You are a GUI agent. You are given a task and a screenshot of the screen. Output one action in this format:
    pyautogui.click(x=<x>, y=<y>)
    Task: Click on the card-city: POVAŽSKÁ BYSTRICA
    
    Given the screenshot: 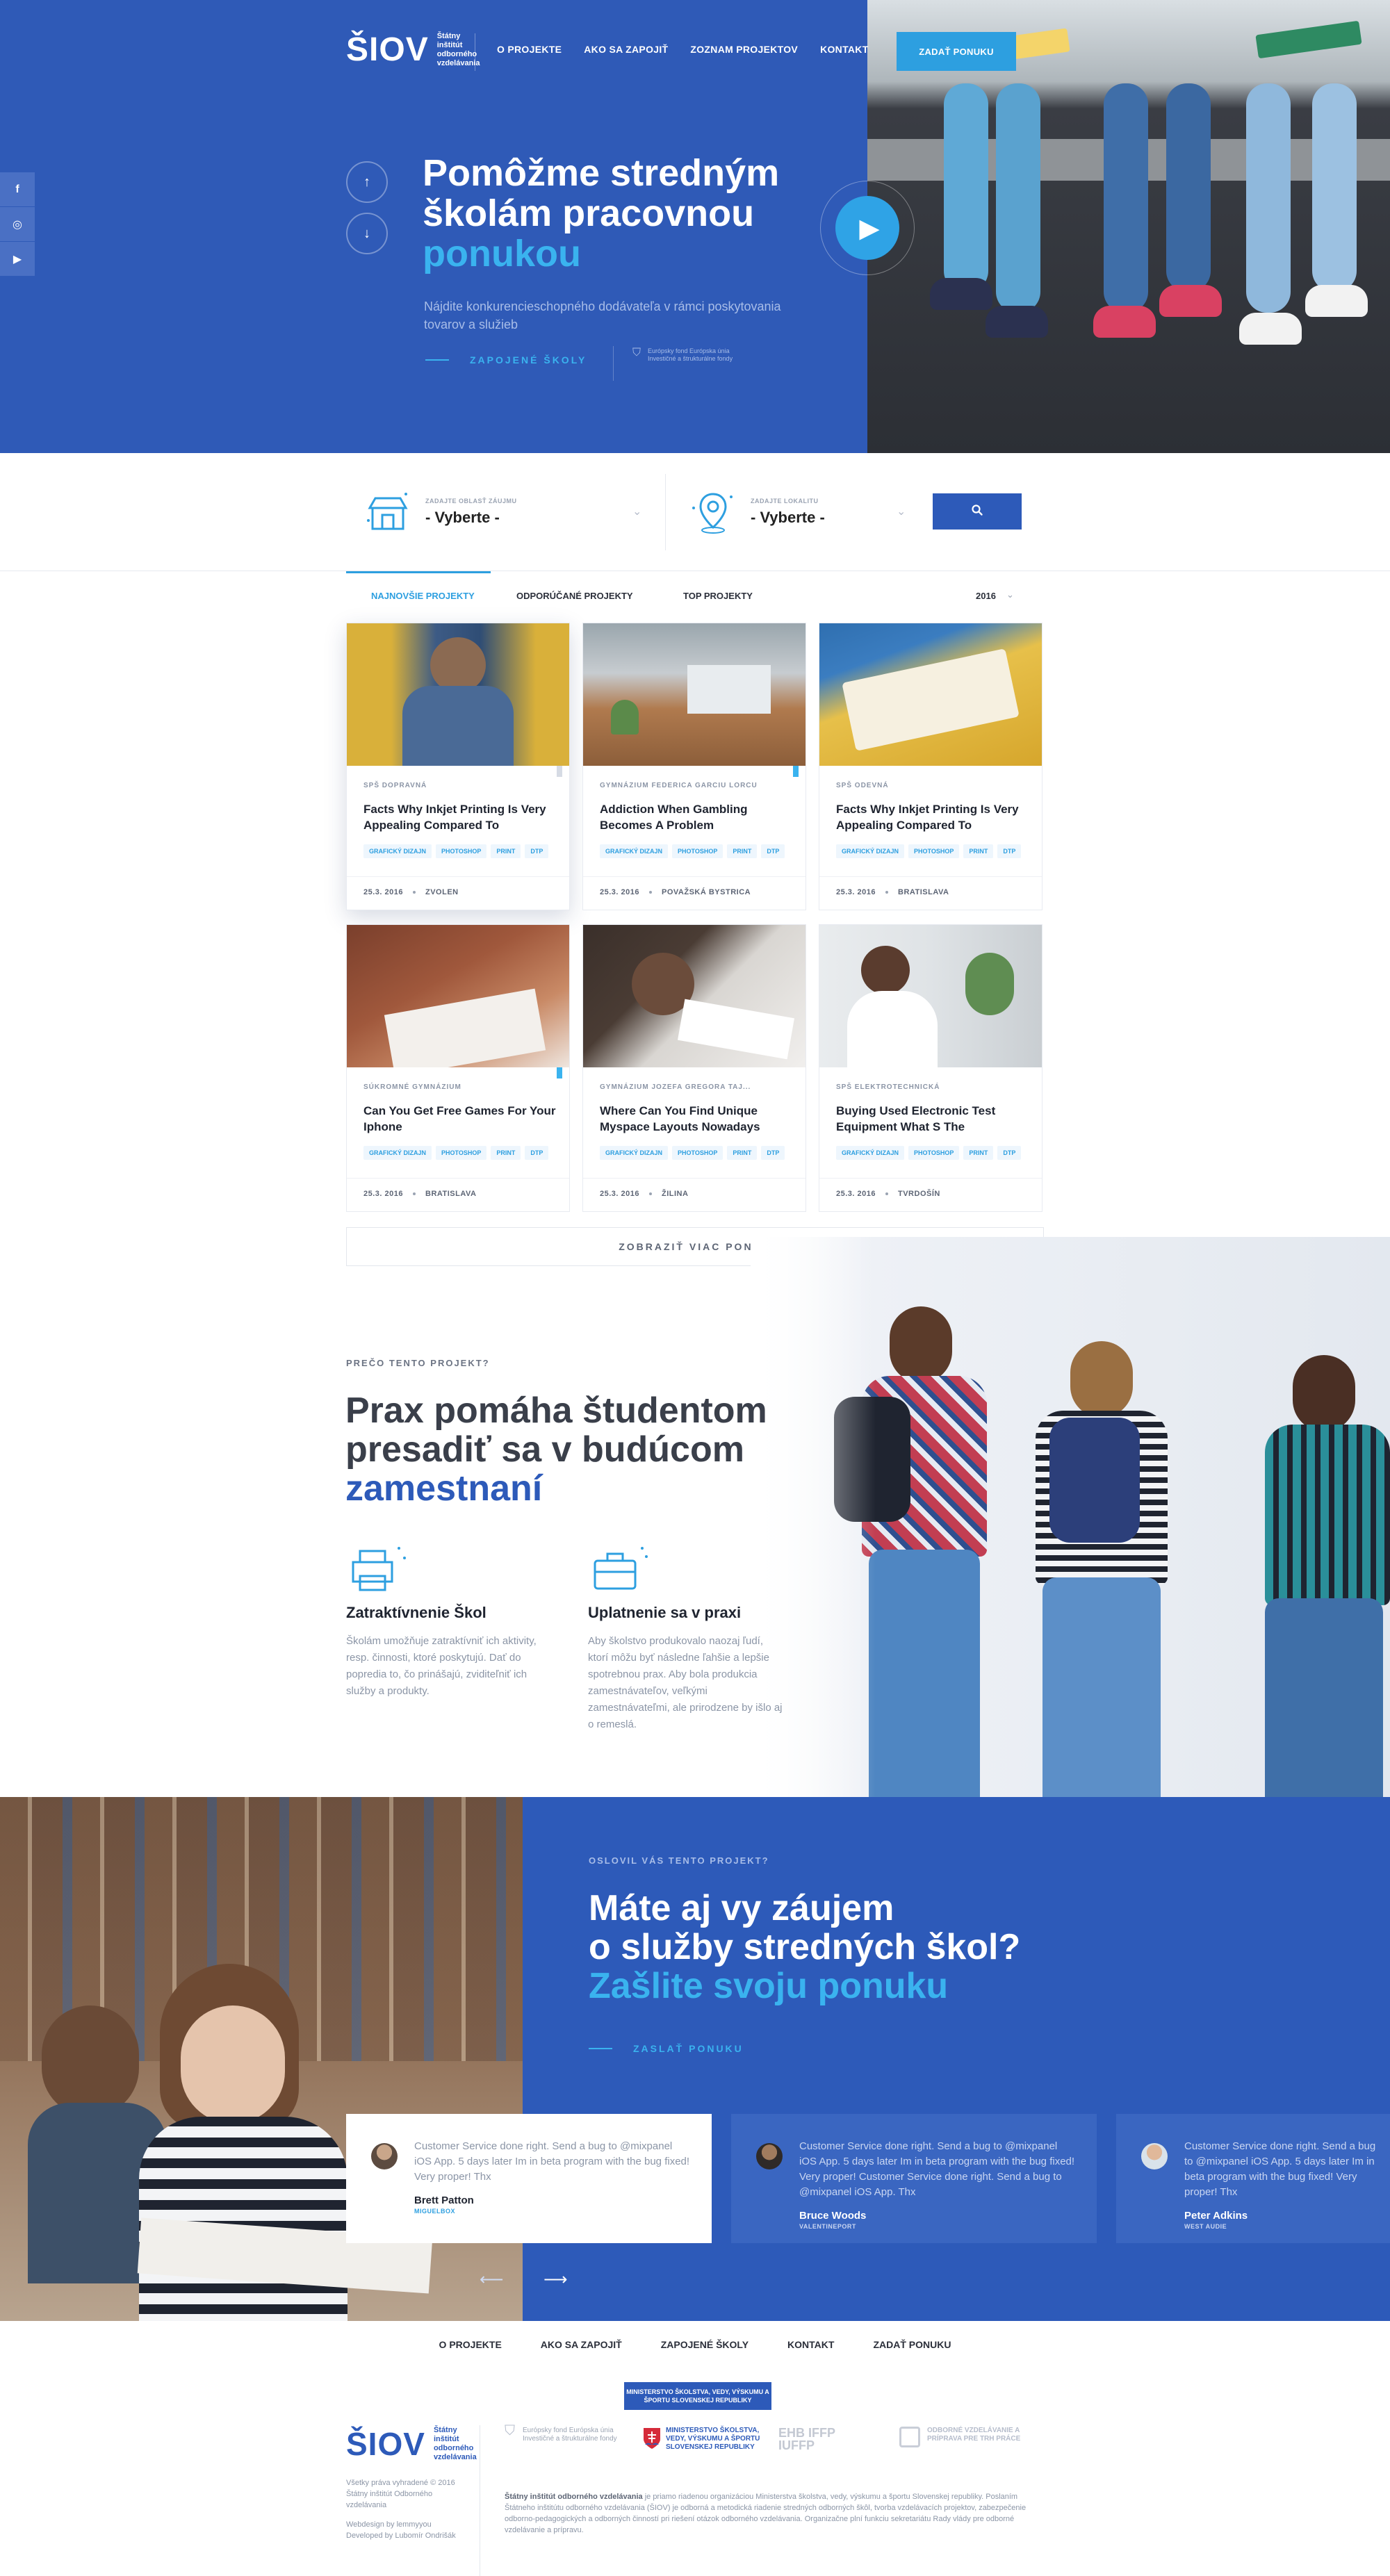 What is the action you would take?
    pyautogui.click(x=706, y=892)
    